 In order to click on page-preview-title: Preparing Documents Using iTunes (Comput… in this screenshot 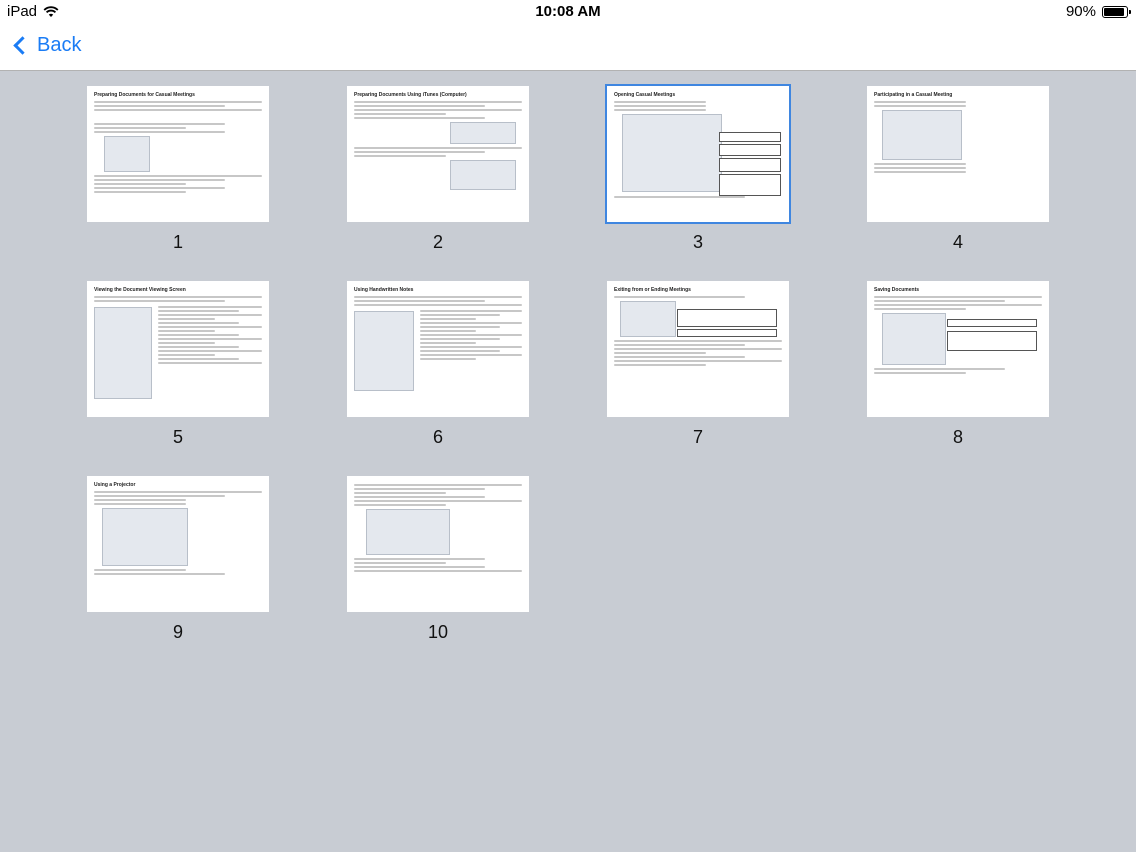, I will do `click(410, 95)`.